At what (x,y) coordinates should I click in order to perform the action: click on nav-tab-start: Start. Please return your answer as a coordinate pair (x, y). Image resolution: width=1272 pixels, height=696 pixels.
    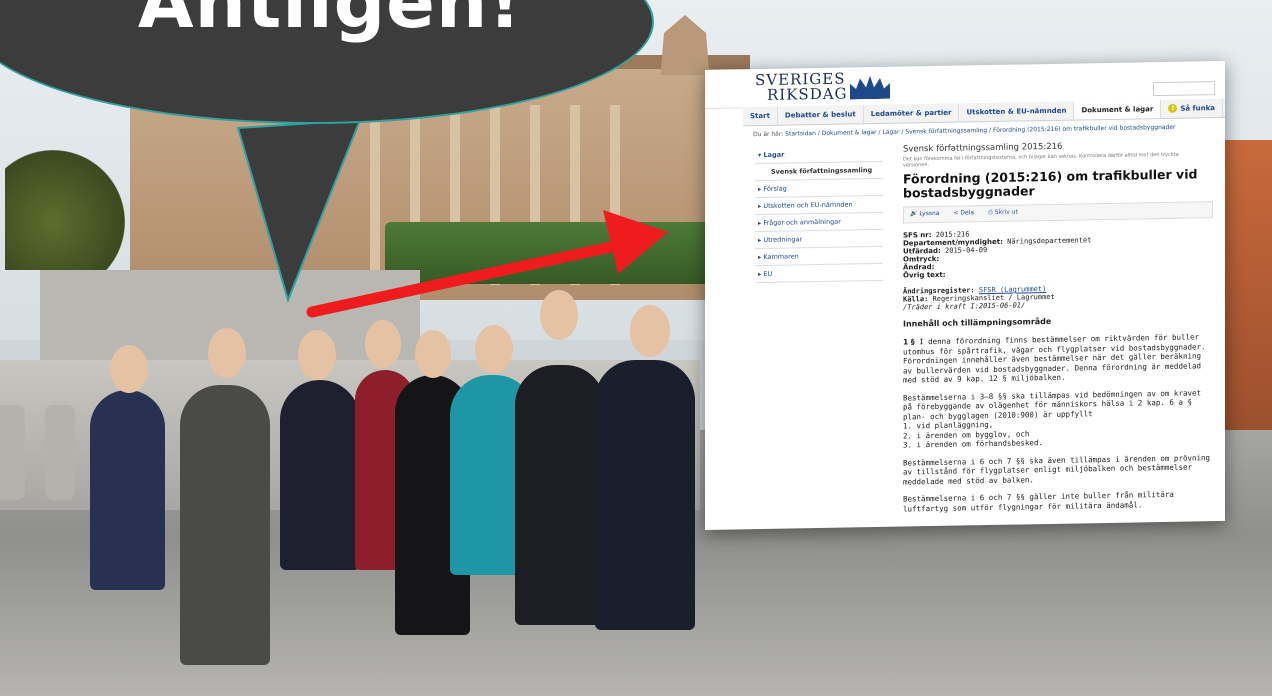
    Looking at the image, I should click on (760, 116).